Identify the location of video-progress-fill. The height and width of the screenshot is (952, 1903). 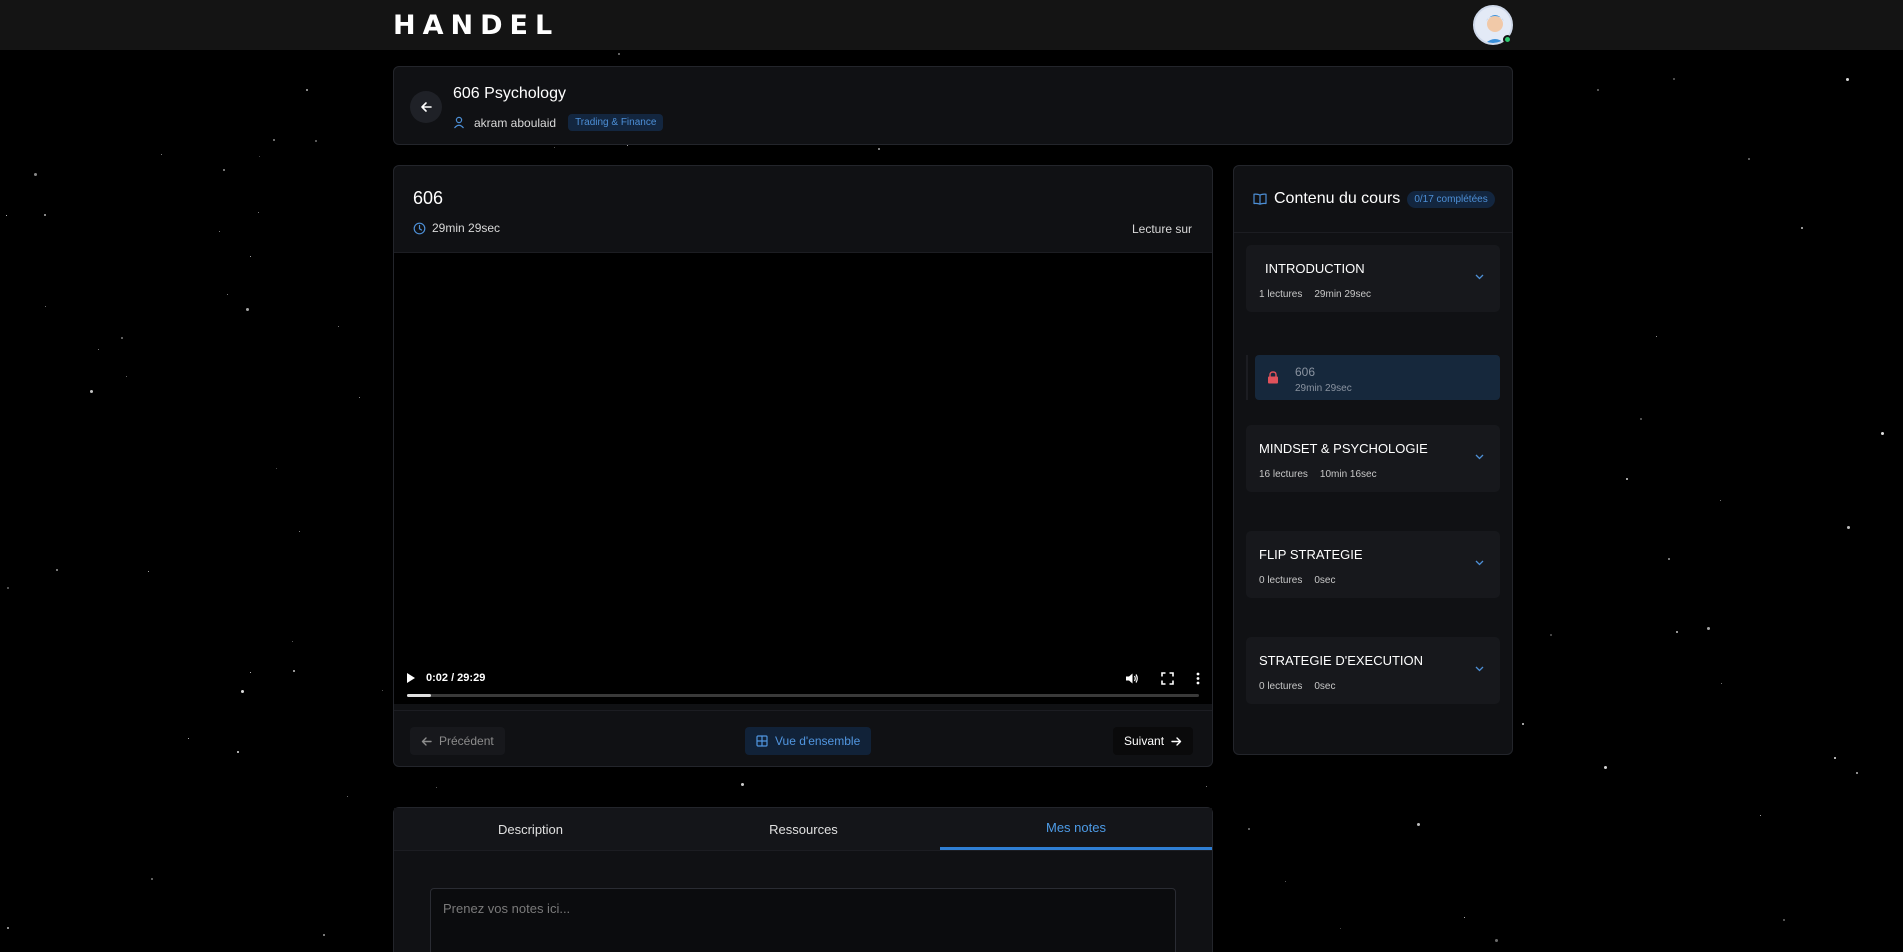
(419, 695).